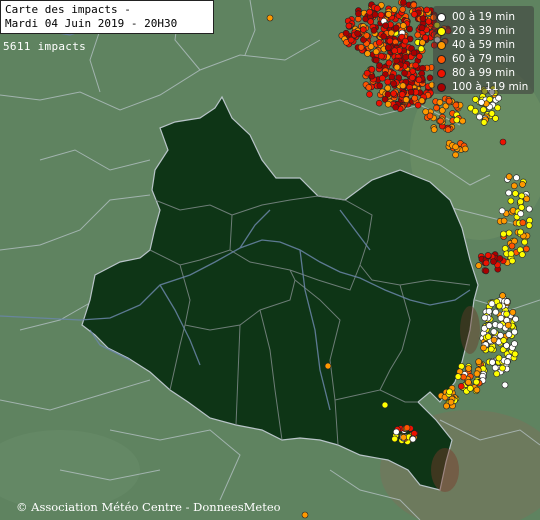 The width and height of the screenshot is (540, 520). I want to click on legend-label: 40 à 59 min, so click(483, 45).